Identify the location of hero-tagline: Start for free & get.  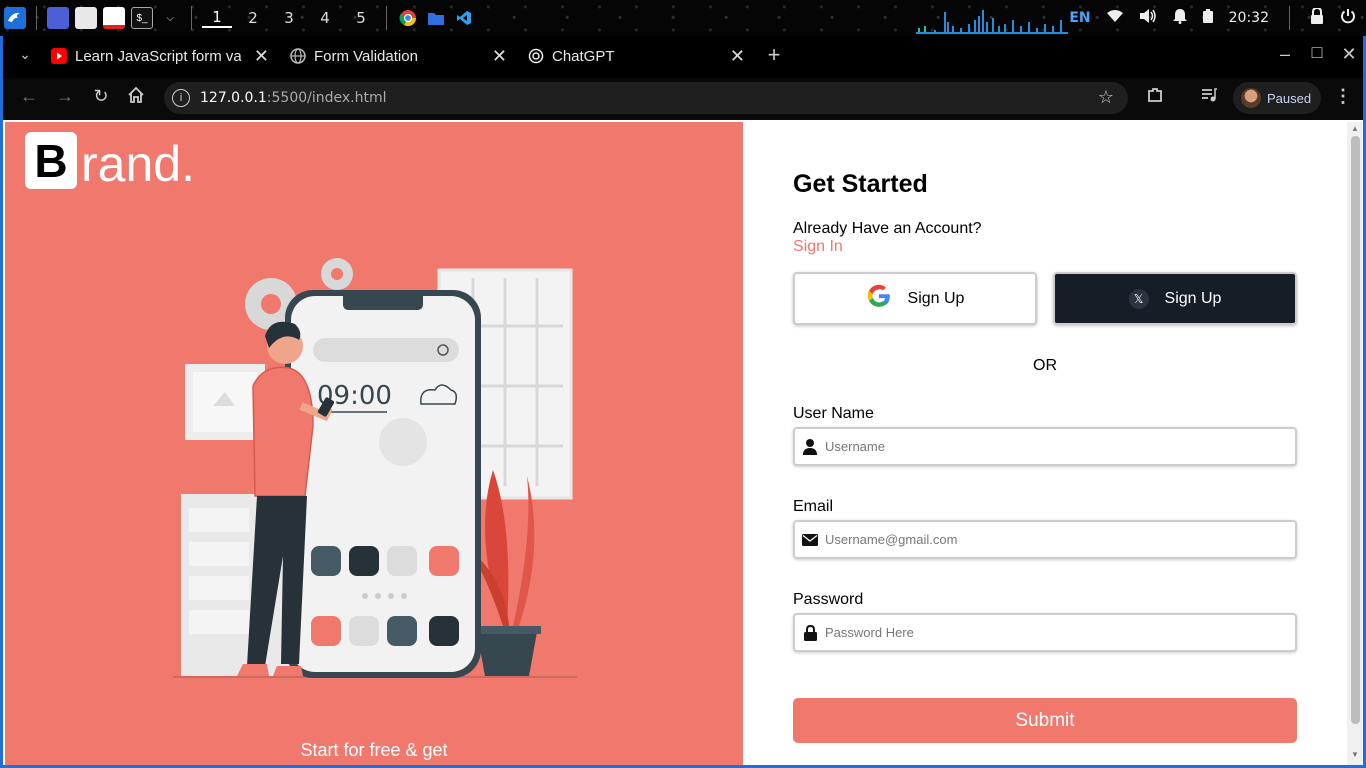
(374, 750).